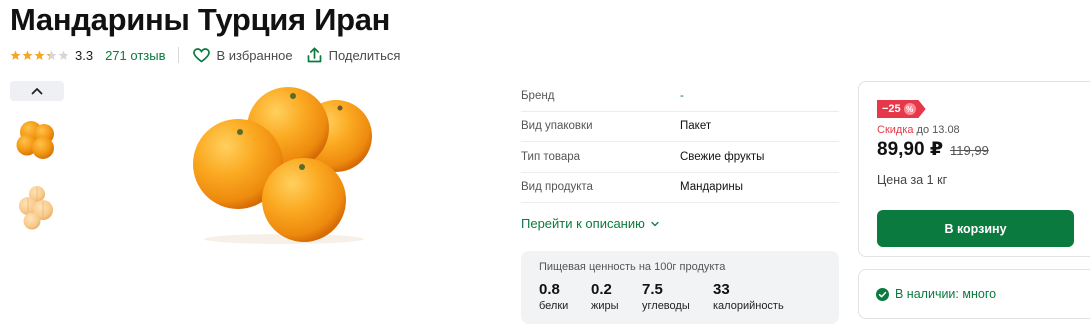  What do you see at coordinates (901, 109) in the screenshot?
I see `discount-badge: −25 %` at bounding box center [901, 109].